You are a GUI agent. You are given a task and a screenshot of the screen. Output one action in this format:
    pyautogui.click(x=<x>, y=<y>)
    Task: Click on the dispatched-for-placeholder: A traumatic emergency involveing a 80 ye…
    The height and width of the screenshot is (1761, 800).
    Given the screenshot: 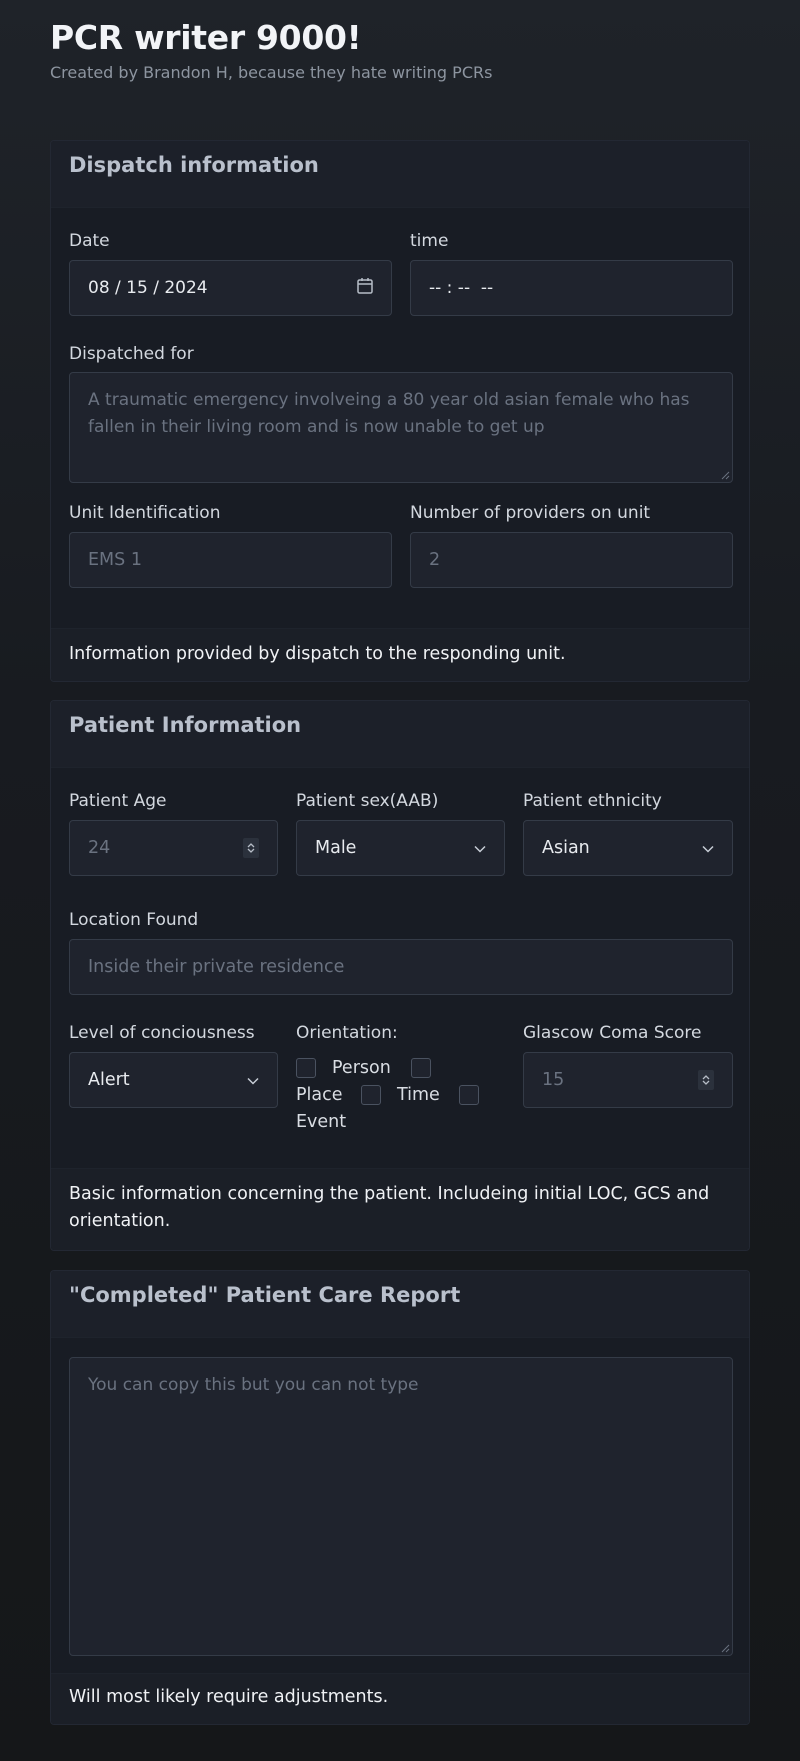 What is the action you would take?
    pyautogui.click(x=389, y=413)
    